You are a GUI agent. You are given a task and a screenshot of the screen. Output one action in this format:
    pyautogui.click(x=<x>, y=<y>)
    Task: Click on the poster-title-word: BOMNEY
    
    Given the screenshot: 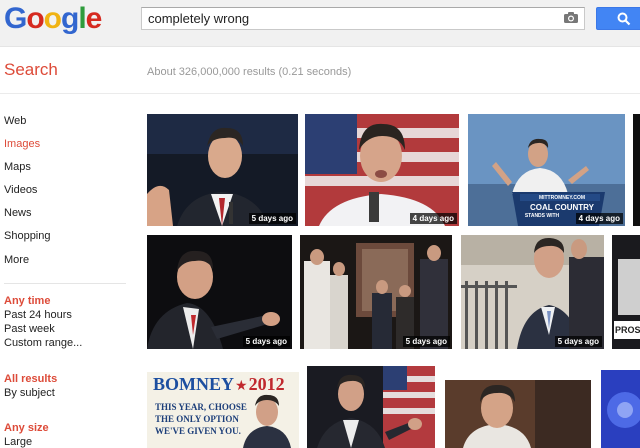 What is the action you would take?
    pyautogui.click(x=193, y=384)
    